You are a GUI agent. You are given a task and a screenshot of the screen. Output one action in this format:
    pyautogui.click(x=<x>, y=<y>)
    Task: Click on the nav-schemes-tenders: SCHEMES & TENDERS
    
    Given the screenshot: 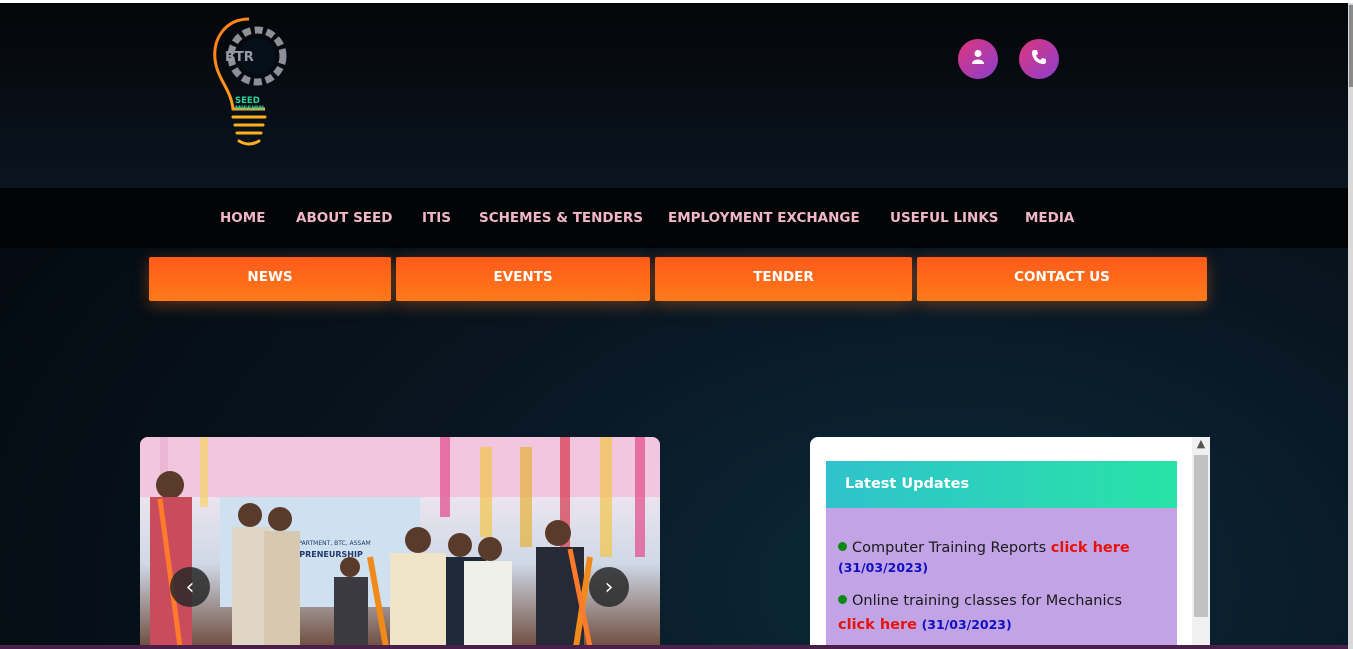 What is the action you would take?
    pyautogui.click(x=561, y=218)
    